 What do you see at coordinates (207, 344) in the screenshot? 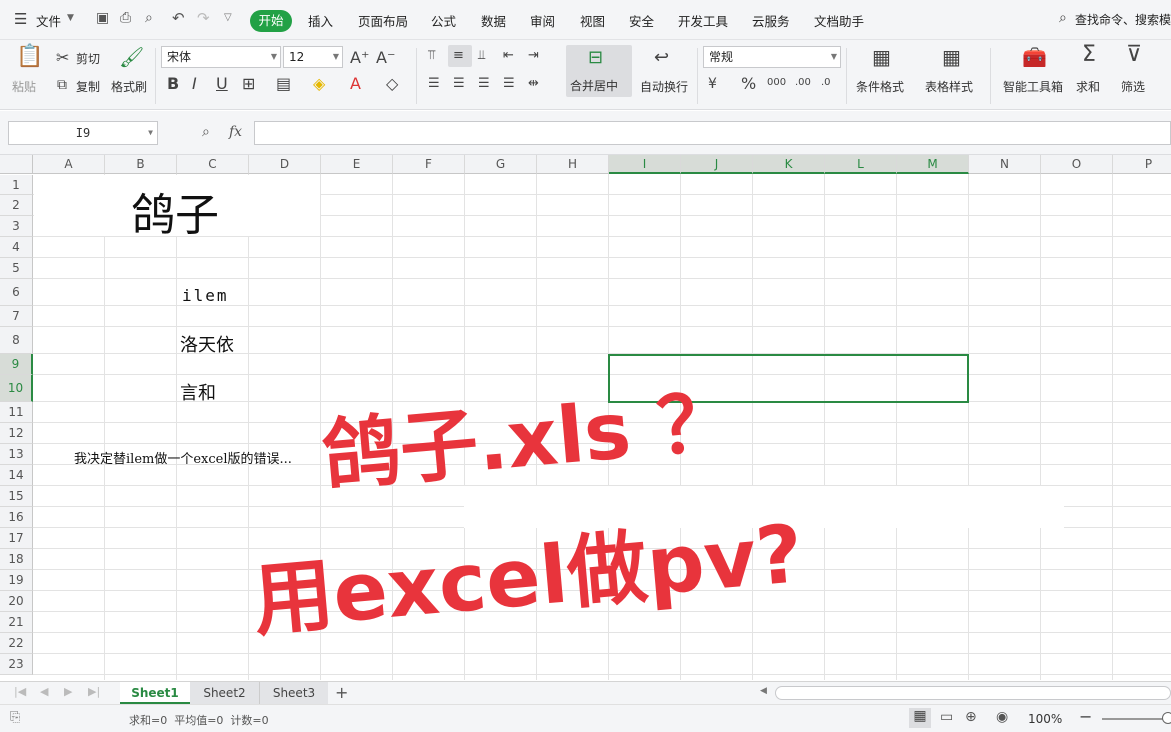
I see `cell-c8: 洛天依` at bounding box center [207, 344].